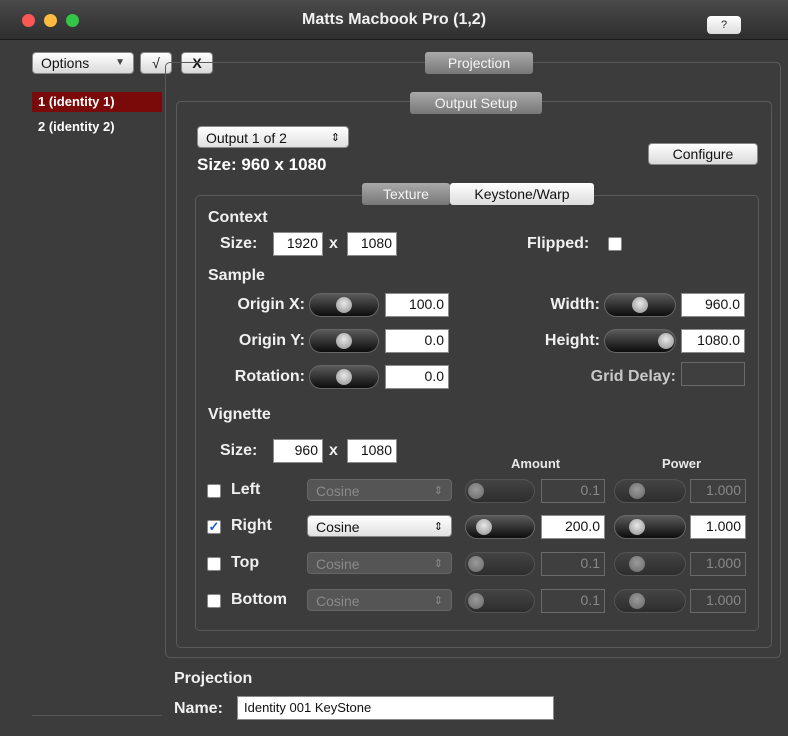 This screenshot has height=736, width=788. I want to click on origin-x-field: 100.0, so click(417, 305).